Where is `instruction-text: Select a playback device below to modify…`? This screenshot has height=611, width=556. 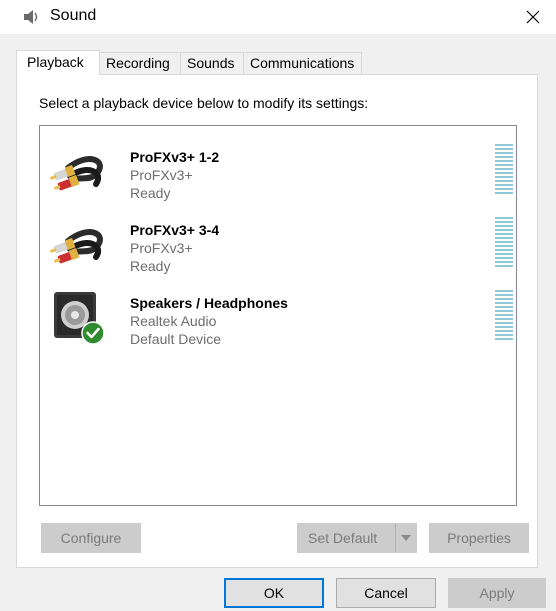
instruction-text: Select a playback device below to modify… is located at coordinates (204, 103).